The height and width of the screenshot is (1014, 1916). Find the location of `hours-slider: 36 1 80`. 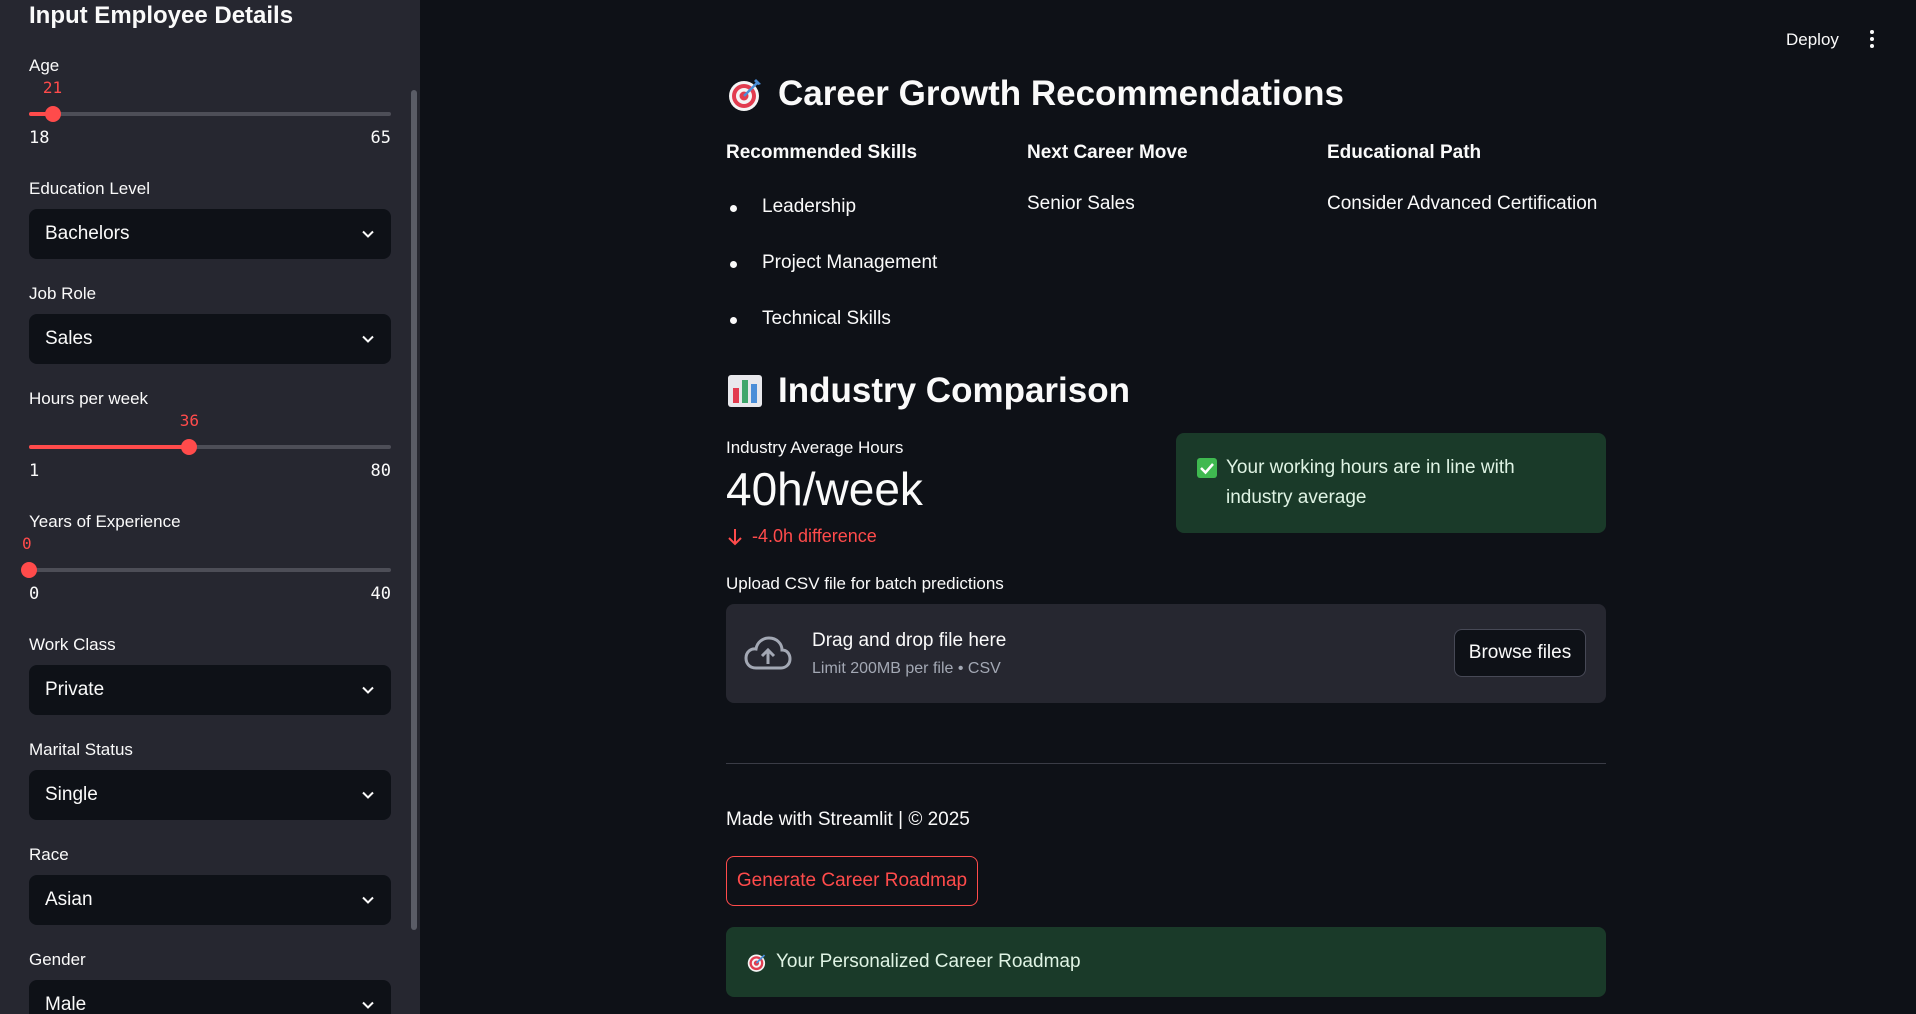

hours-slider: 36 1 80 is located at coordinates (210, 446).